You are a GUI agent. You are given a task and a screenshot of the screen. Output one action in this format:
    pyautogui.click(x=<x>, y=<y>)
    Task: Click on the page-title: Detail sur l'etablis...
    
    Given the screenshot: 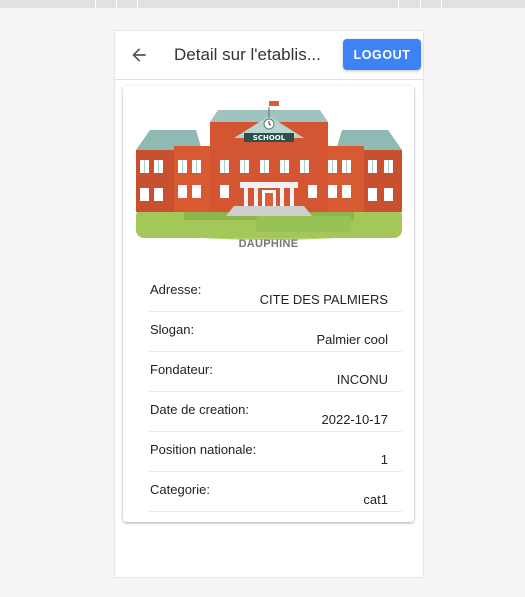 What is the action you would take?
    pyautogui.click(x=247, y=54)
    